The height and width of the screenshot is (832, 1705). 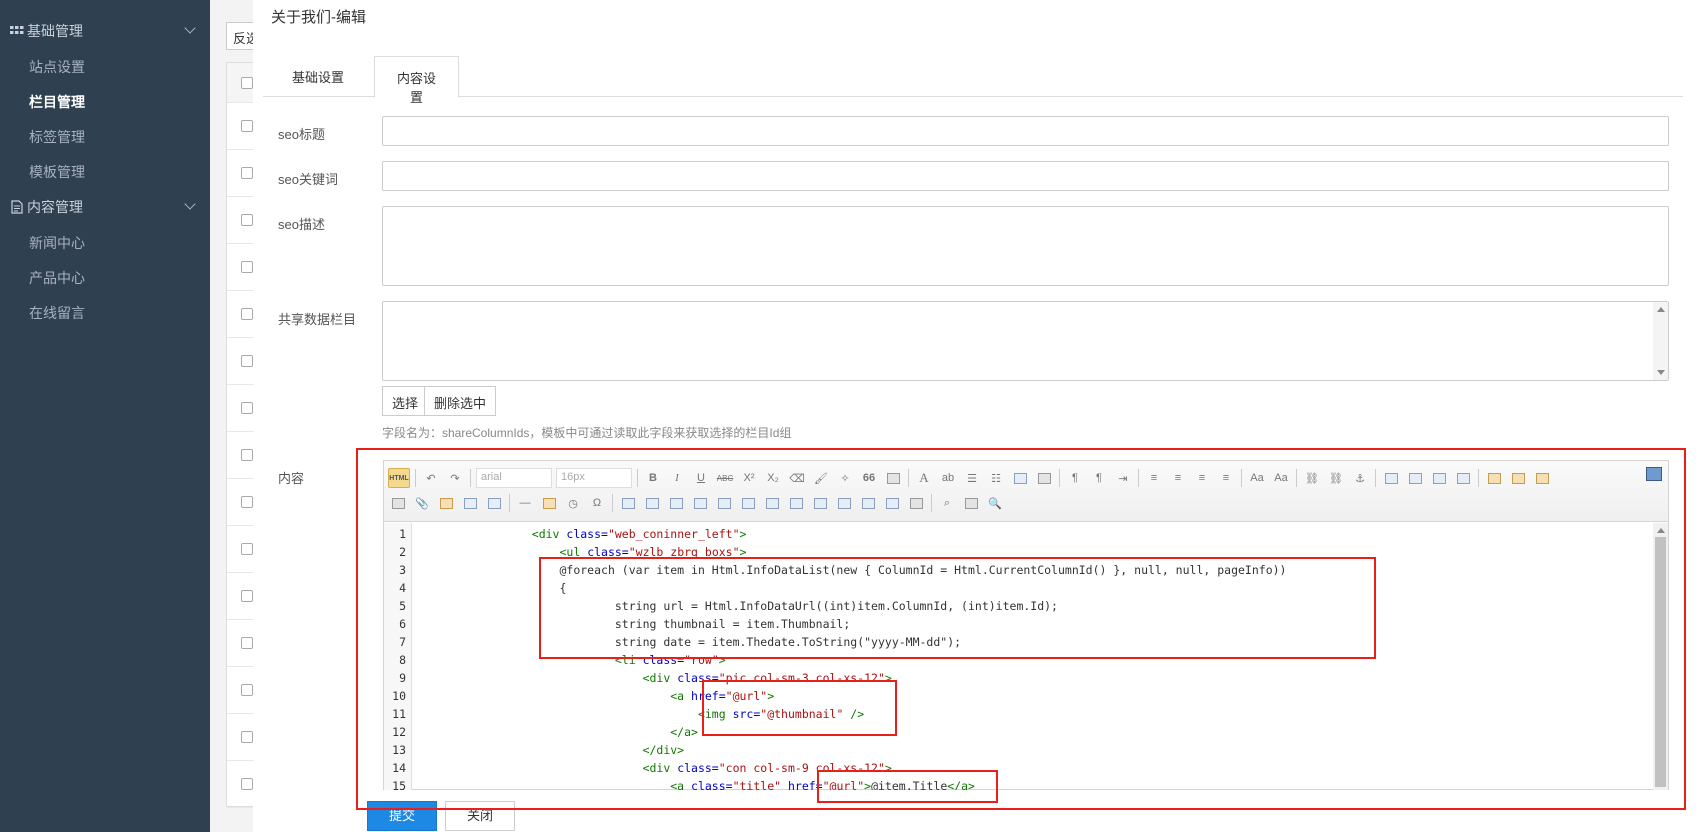 What do you see at coordinates (416, 80) in the screenshot?
I see `tab-content-settings: 内容设置` at bounding box center [416, 80].